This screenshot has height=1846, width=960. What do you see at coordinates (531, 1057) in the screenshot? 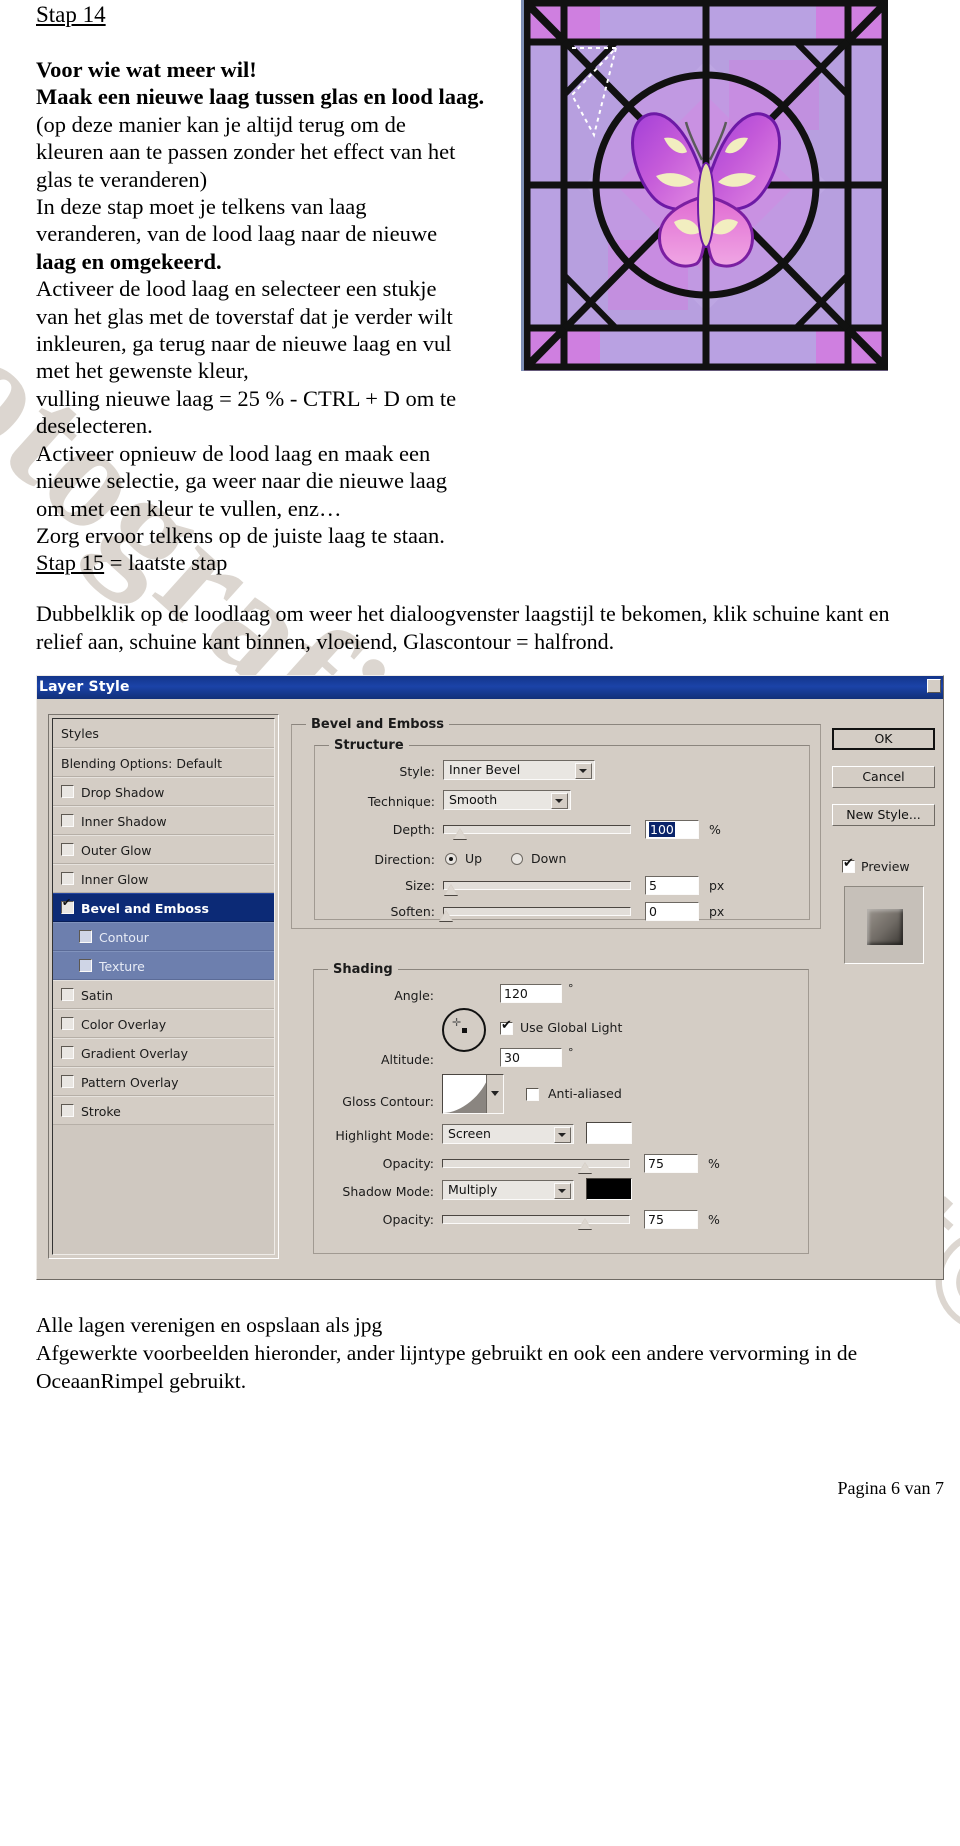
I see `altitude-value-input: 30` at bounding box center [531, 1057].